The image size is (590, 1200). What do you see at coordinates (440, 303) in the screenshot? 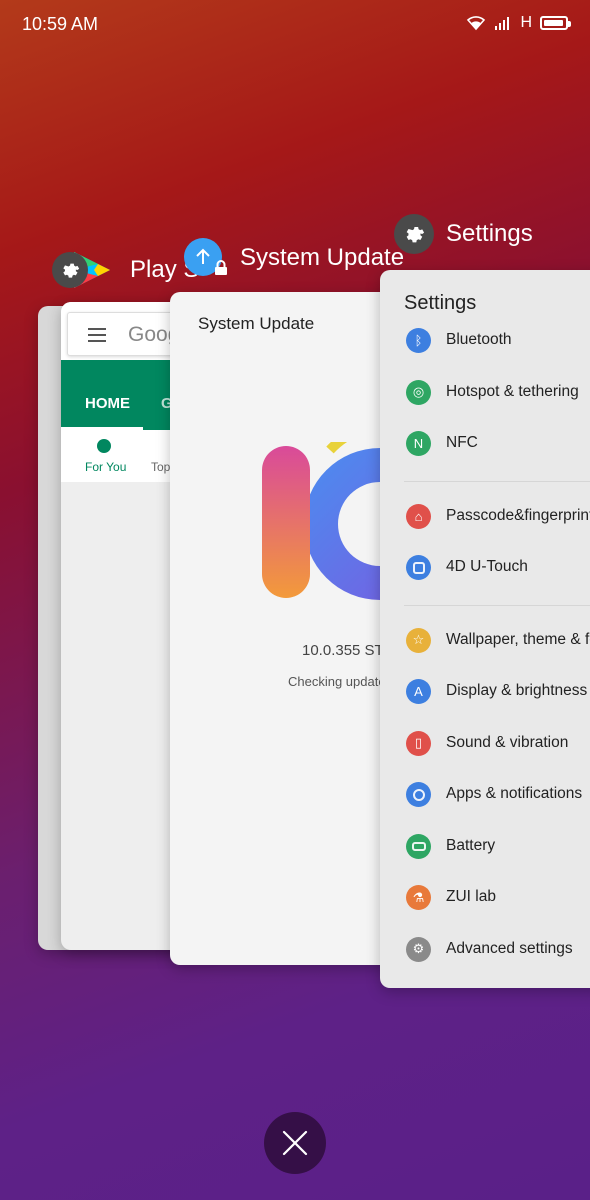
I see `settings-heading: Settings` at bounding box center [440, 303].